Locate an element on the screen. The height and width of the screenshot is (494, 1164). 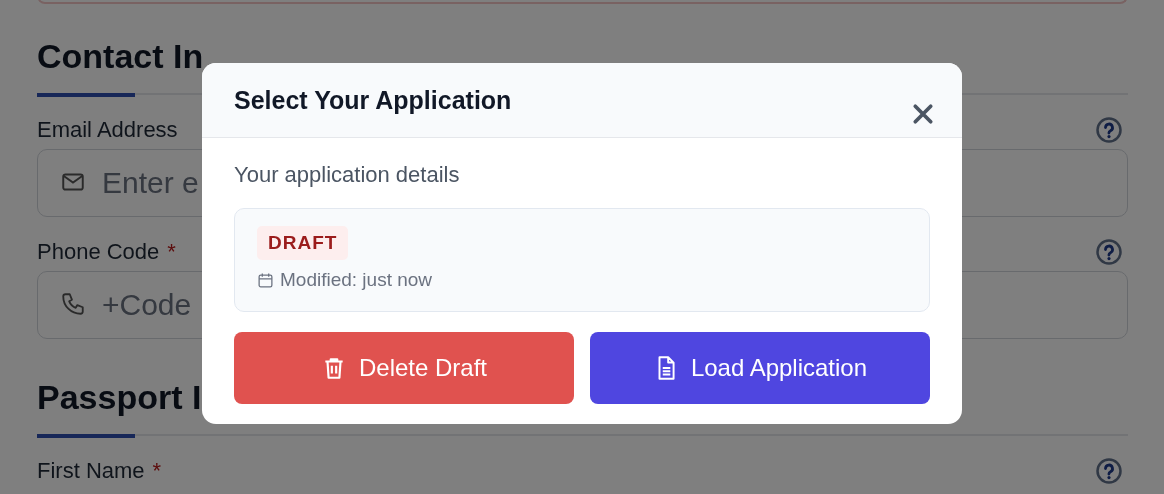
calendar-icon is located at coordinates (265, 280).